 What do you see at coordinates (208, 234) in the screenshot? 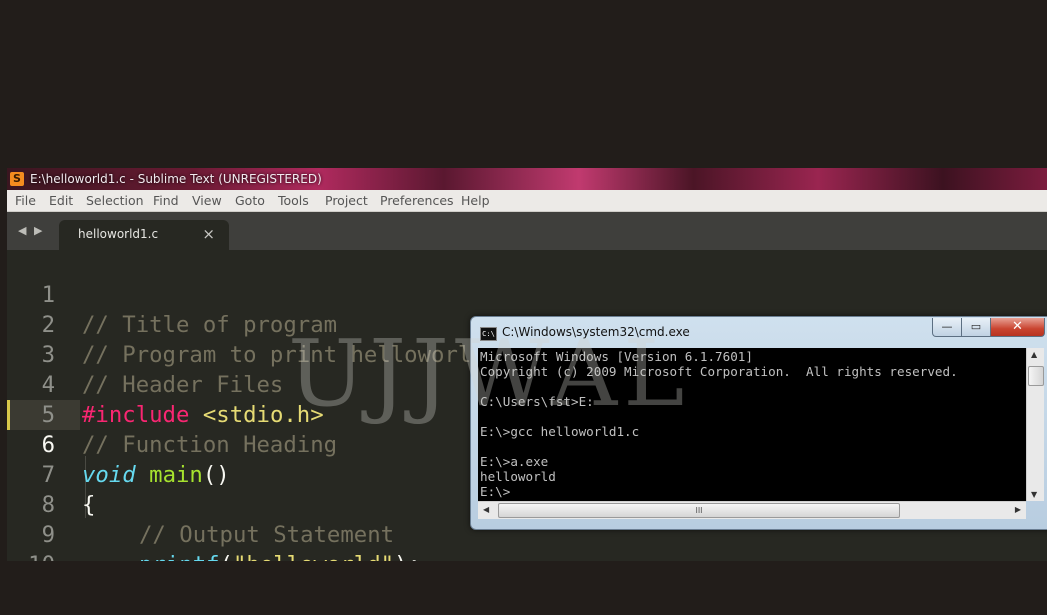
I see `tab-close-icon: ×` at bounding box center [208, 234].